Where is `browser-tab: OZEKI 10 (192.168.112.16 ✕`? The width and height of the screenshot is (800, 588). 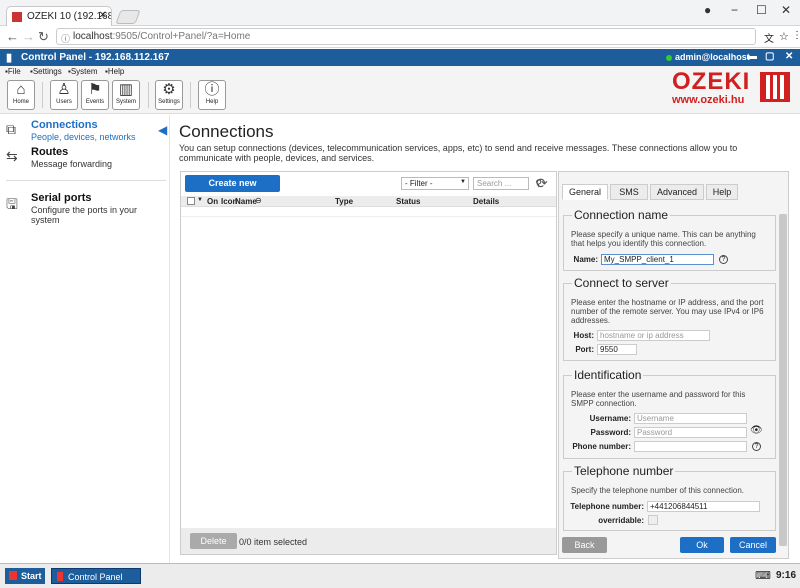 browser-tab: OZEKI 10 (192.168.112.16 ✕ is located at coordinates (59, 16).